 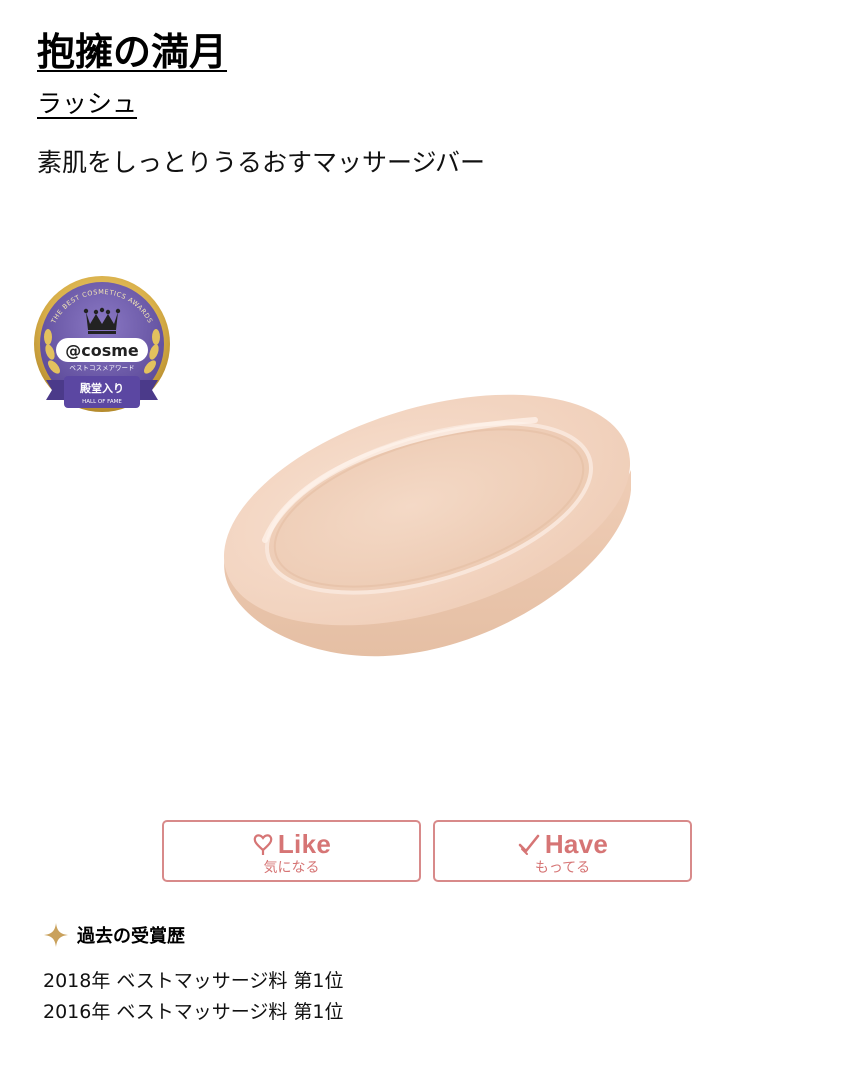 I want to click on have-label: Have, so click(x=576, y=843).